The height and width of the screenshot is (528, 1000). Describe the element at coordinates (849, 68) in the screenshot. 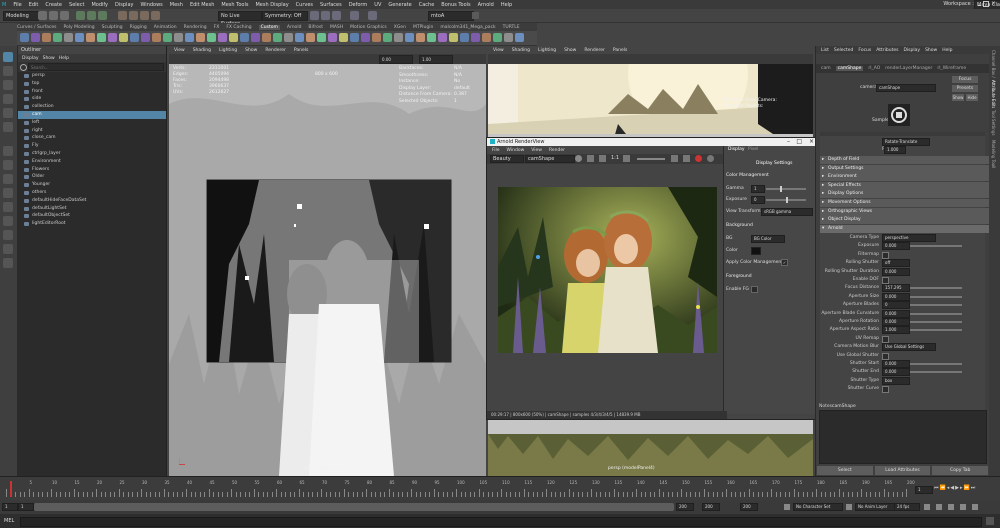

I see `ae-tab-camshape: camShape` at that location.